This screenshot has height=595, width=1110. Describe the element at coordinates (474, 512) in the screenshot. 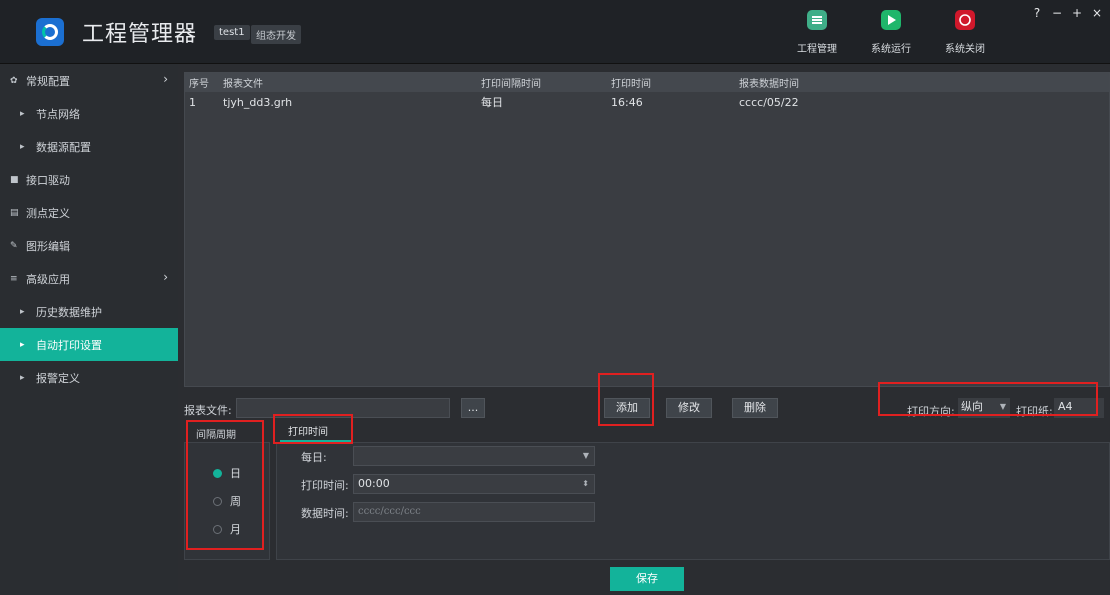

I see `data-time-input: cccc/ccc/ccc` at that location.